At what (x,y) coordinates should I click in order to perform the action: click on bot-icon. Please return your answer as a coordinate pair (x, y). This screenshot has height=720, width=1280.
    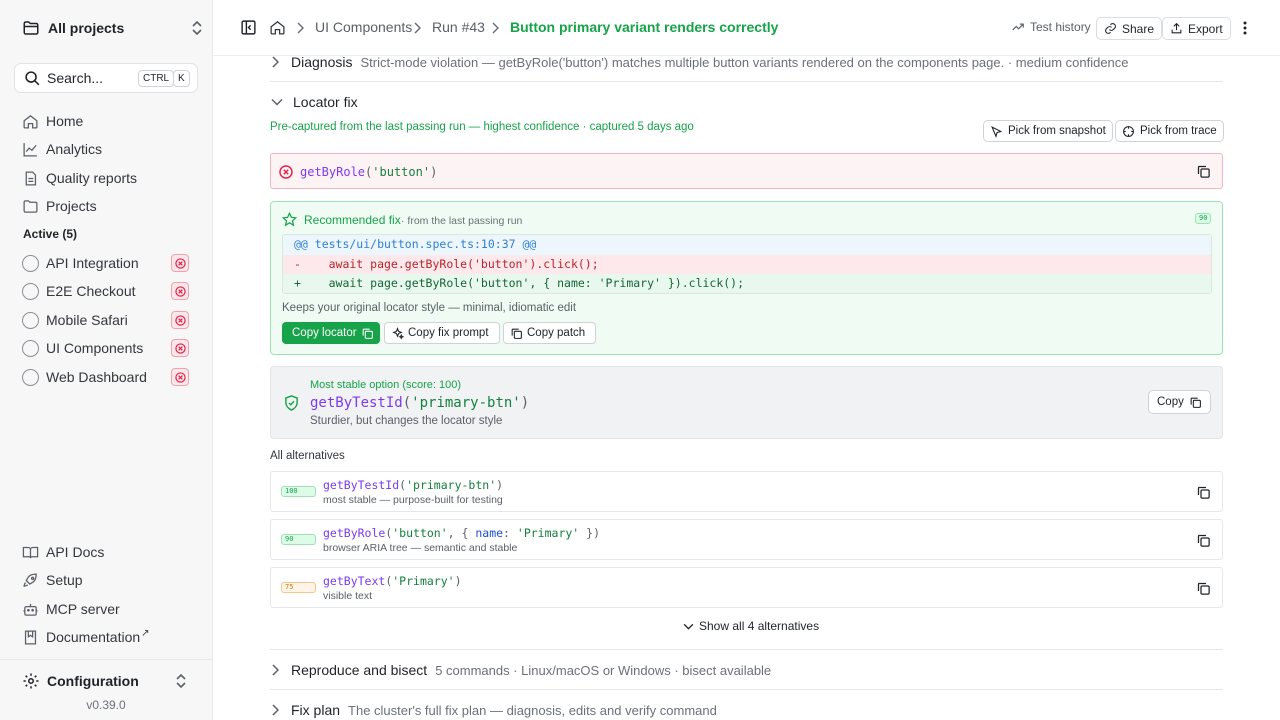
    Looking at the image, I should click on (30, 609).